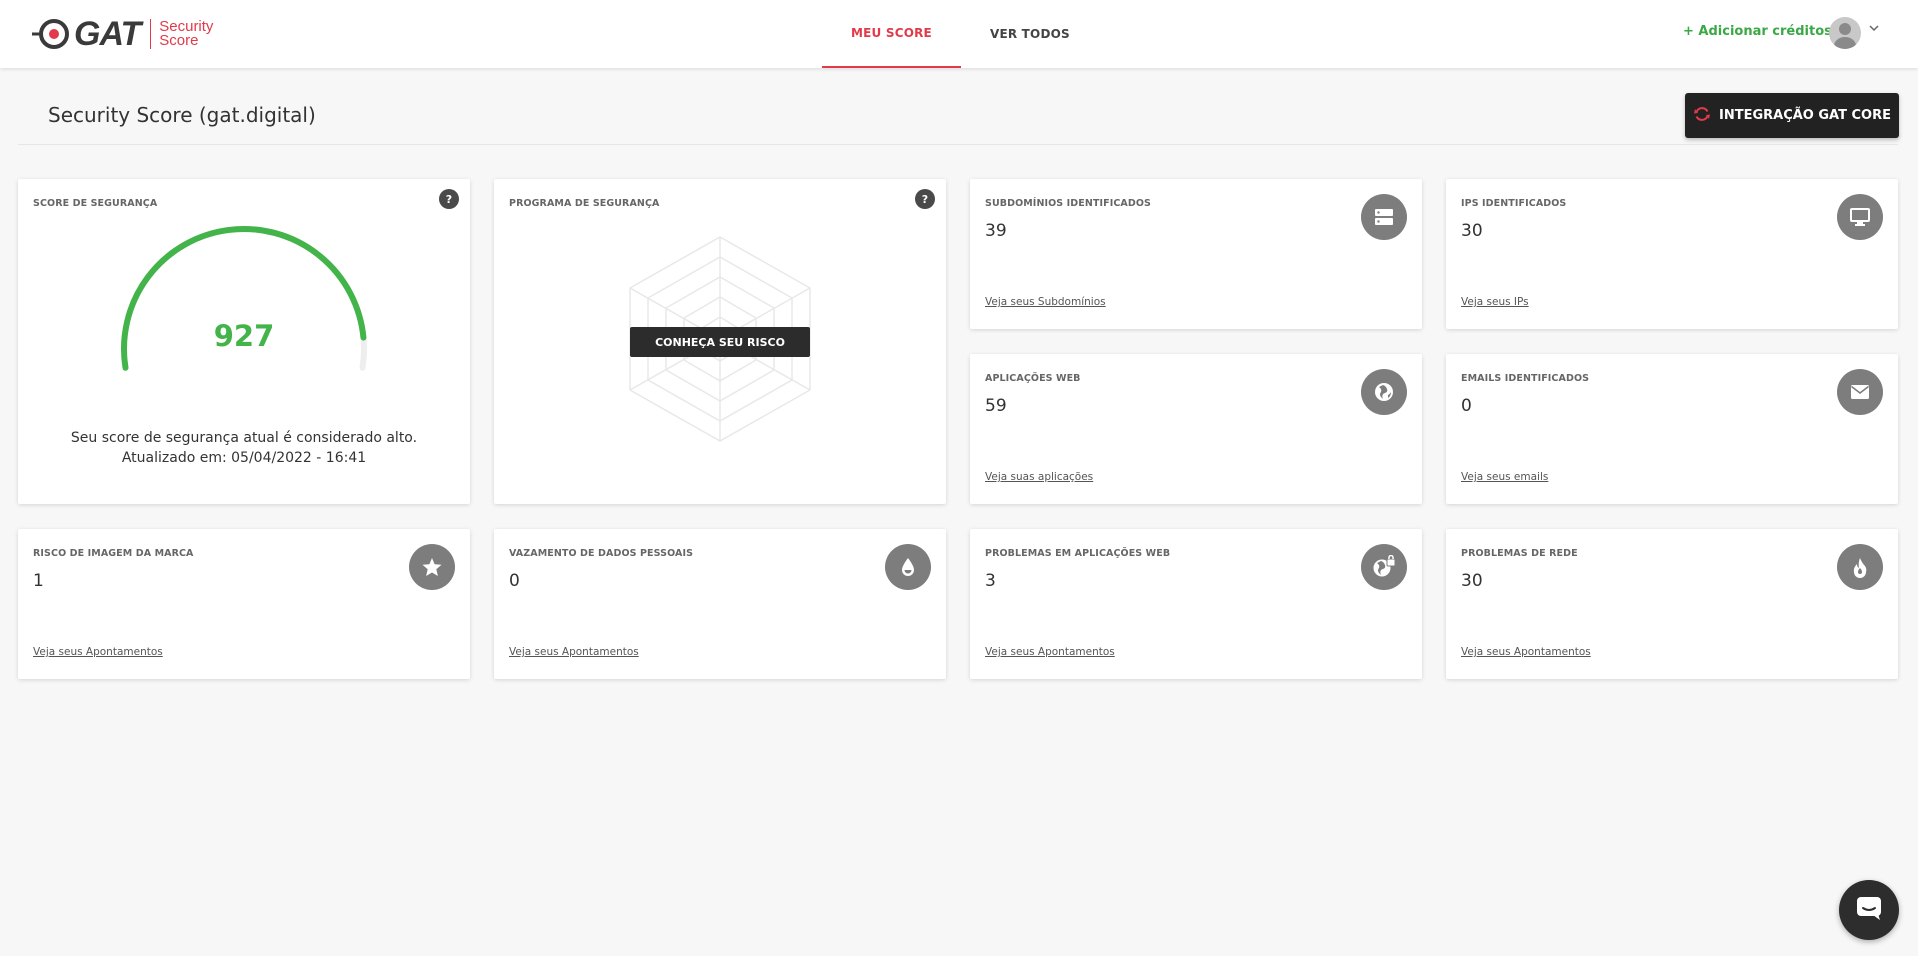 The image size is (1918, 956). What do you see at coordinates (107, 33) in the screenshot?
I see `logo-text: GAT` at bounding box center [107, 33].